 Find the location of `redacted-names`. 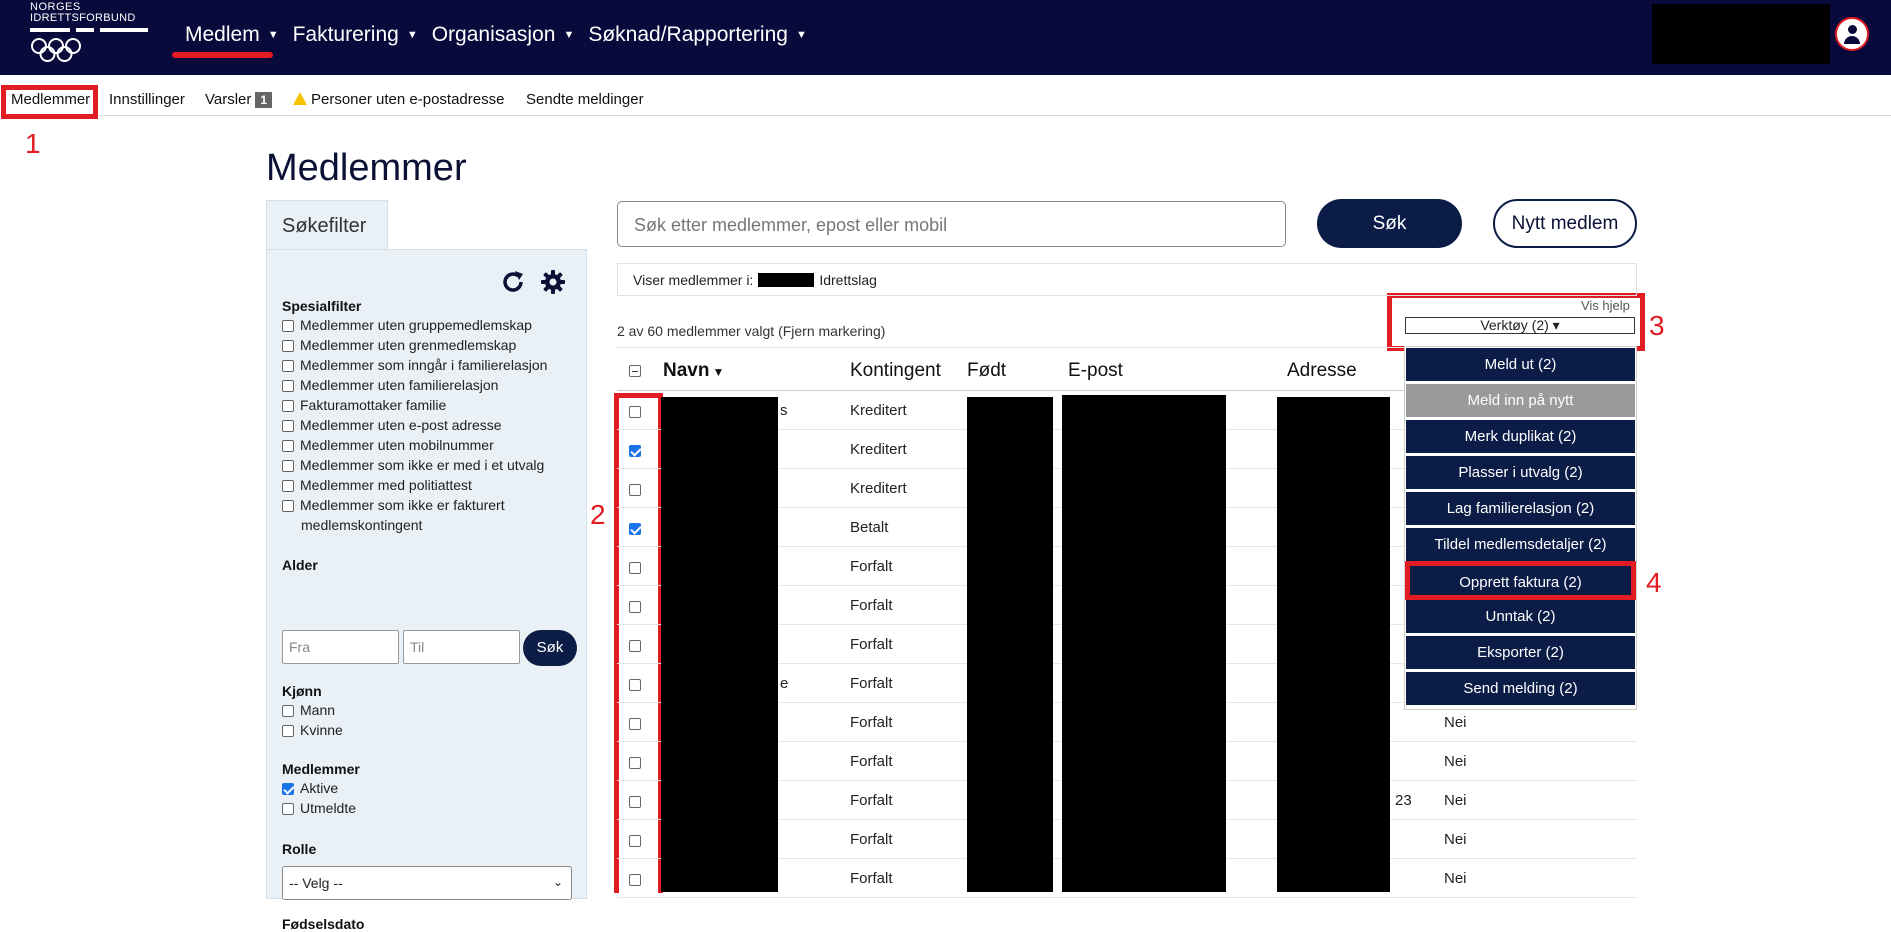

redacted-names is located at coordinates (719, 644).